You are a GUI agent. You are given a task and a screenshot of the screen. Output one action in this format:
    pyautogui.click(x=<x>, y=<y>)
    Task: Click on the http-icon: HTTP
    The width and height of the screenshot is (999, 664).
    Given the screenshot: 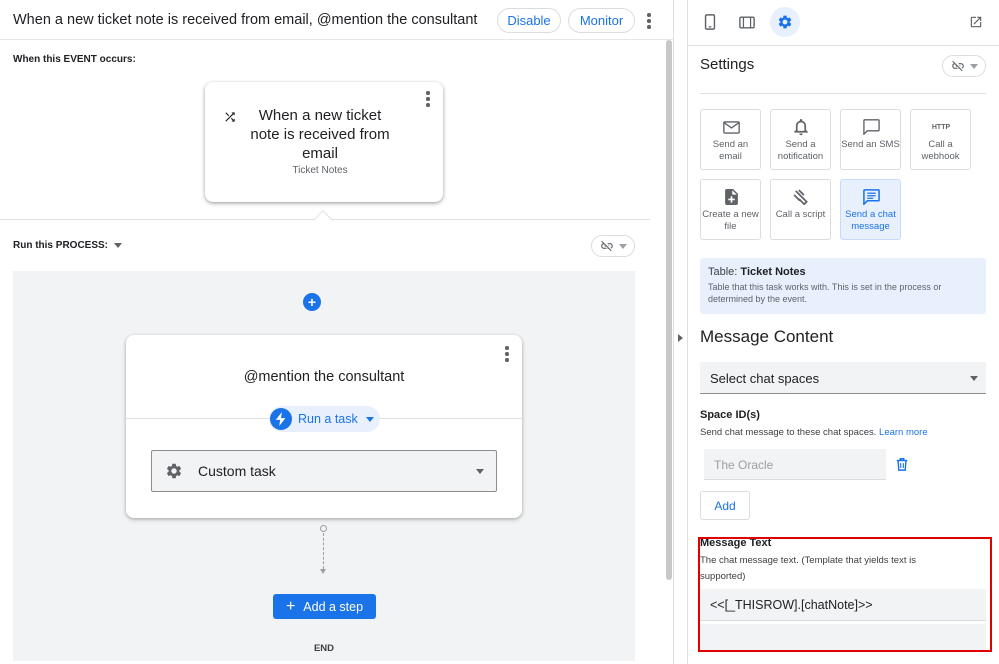 What is the action you would take?
    pyautogui.click(x=941, y=127)
    